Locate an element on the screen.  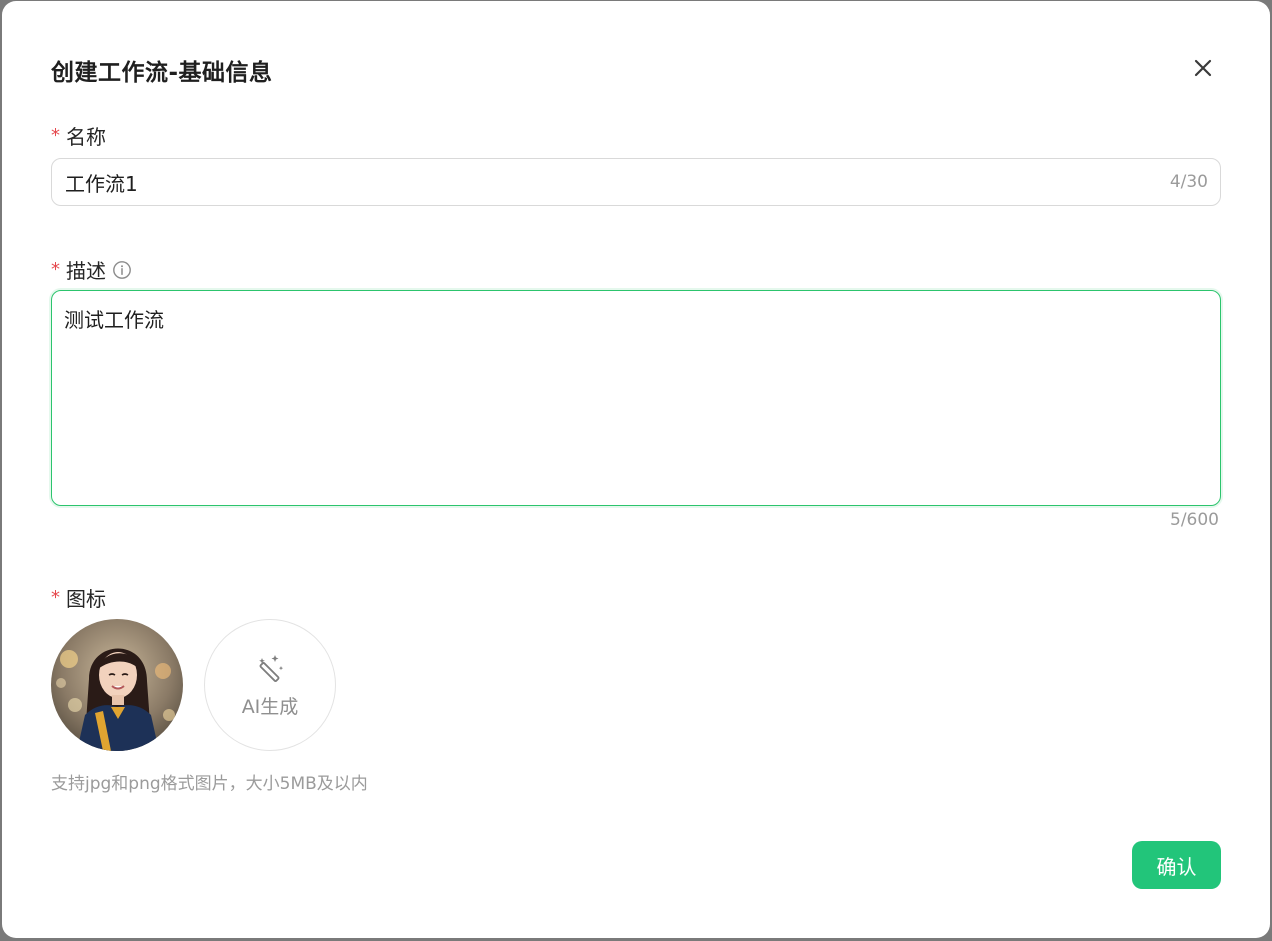
dialog-title: 创建工作流-基础信息 is located at coordinates (162, 73).